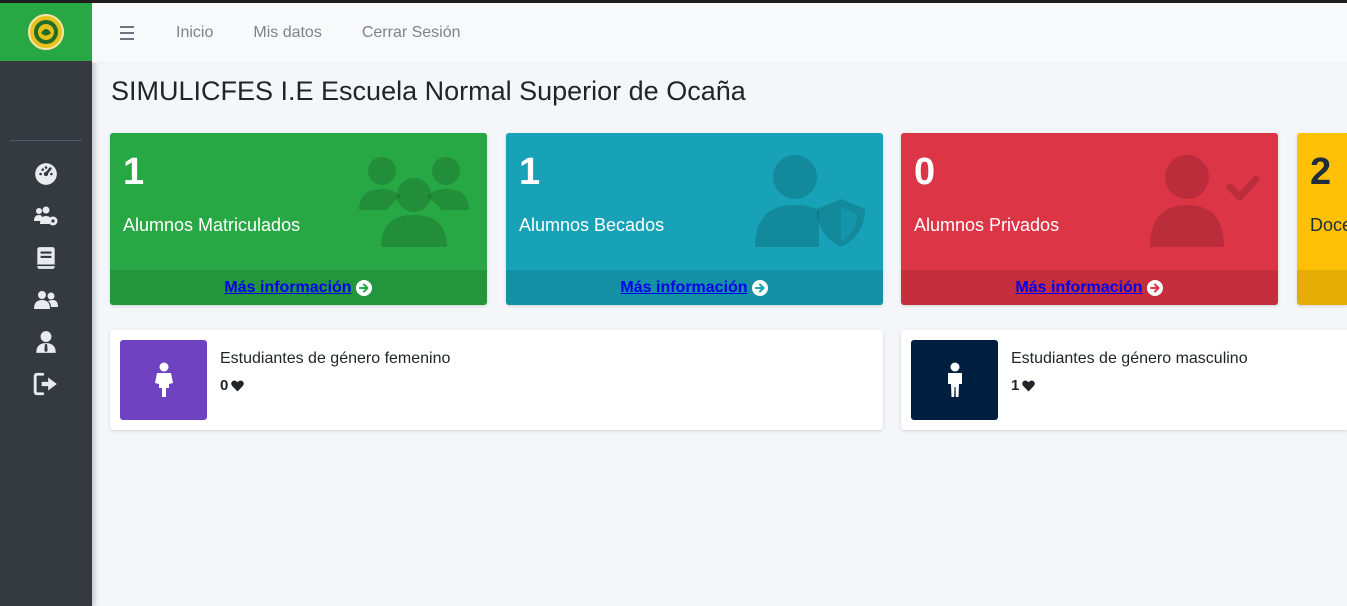 This screenshot has height=606, width=1347. I want to click on info-box-label: Estudiantes de género femenino, so click(335, 358).